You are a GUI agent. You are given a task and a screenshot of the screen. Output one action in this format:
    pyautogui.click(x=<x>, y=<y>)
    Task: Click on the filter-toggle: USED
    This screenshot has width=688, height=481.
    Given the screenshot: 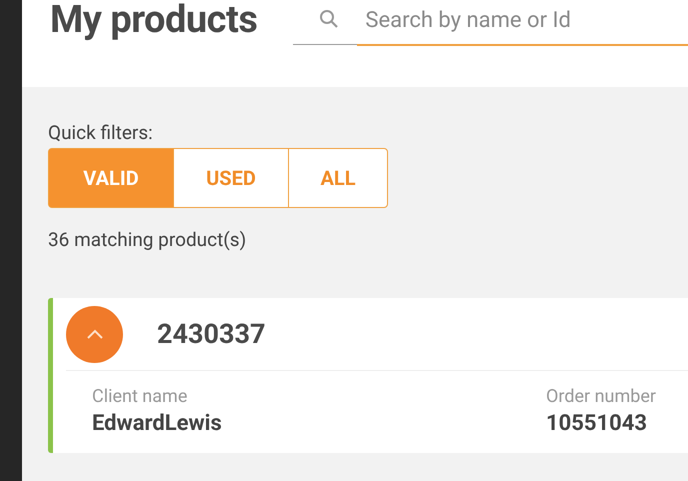 What is the action you would take?
    pyautogui.click(x=231, y=178)
    